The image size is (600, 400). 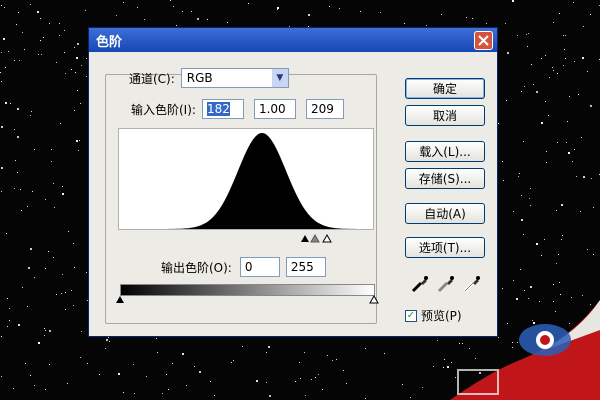 What do you see at coordinates (259, 267) in the screenshot?
I see `output-black-field: 0` at bounding box center [259, 267].